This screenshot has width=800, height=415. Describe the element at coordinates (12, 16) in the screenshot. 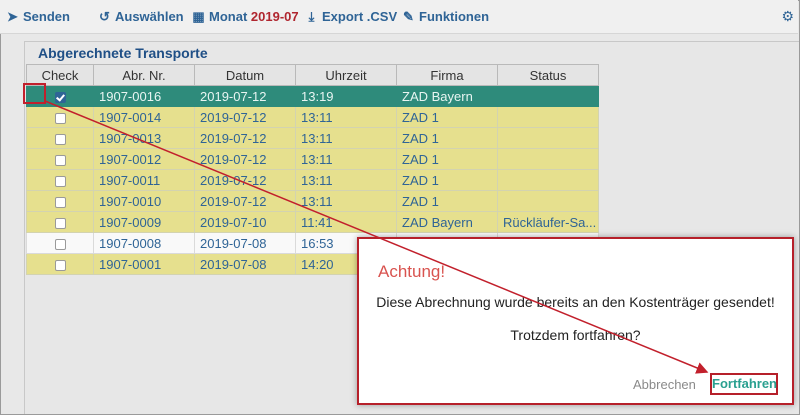

I see `send-icon: ➤` at that location.